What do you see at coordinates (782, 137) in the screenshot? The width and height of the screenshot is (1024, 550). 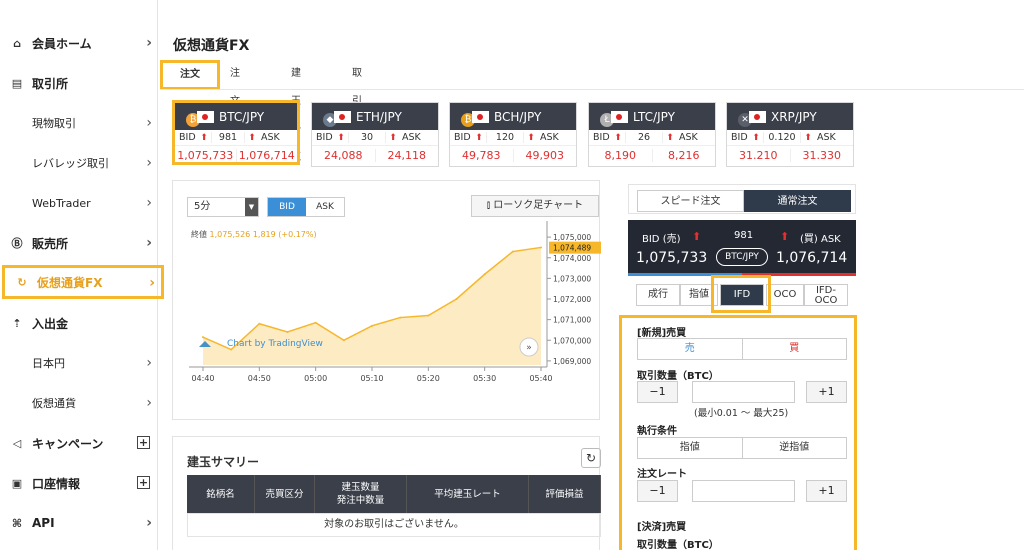 I see `pair-spread: 0.120` at bounding box center [782, 137].